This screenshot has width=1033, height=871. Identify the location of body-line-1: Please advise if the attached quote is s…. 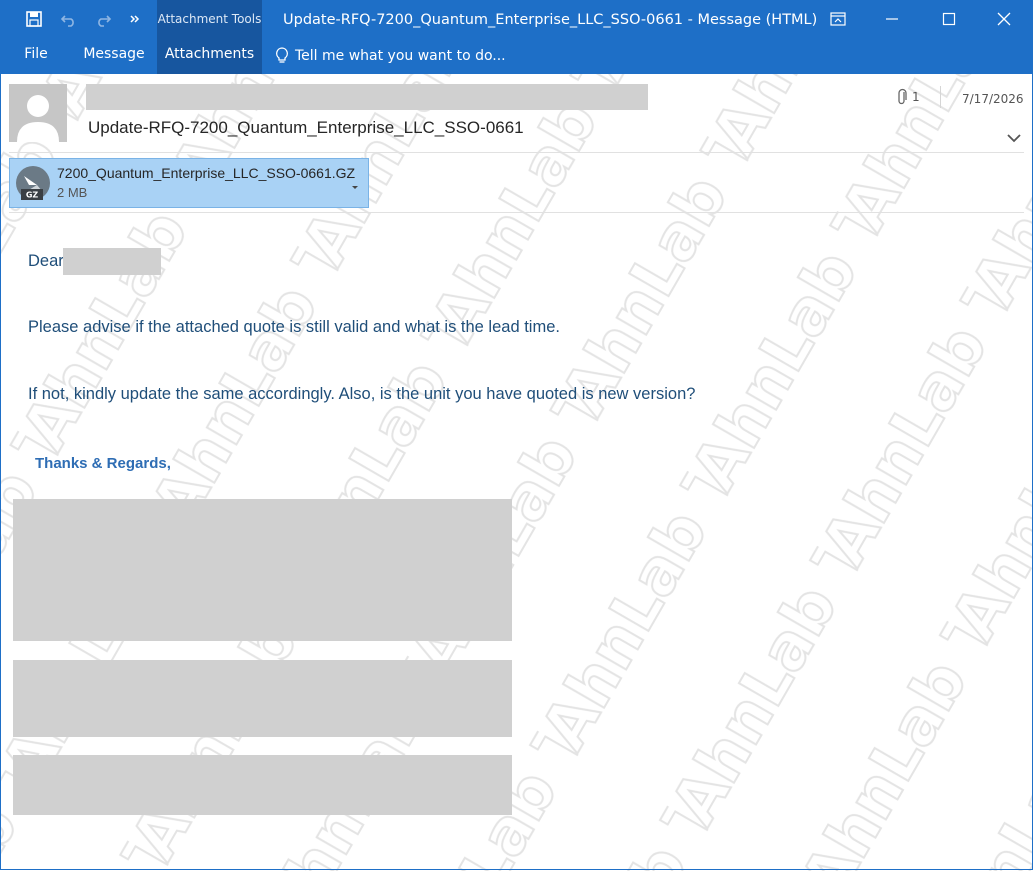
(294, 327).